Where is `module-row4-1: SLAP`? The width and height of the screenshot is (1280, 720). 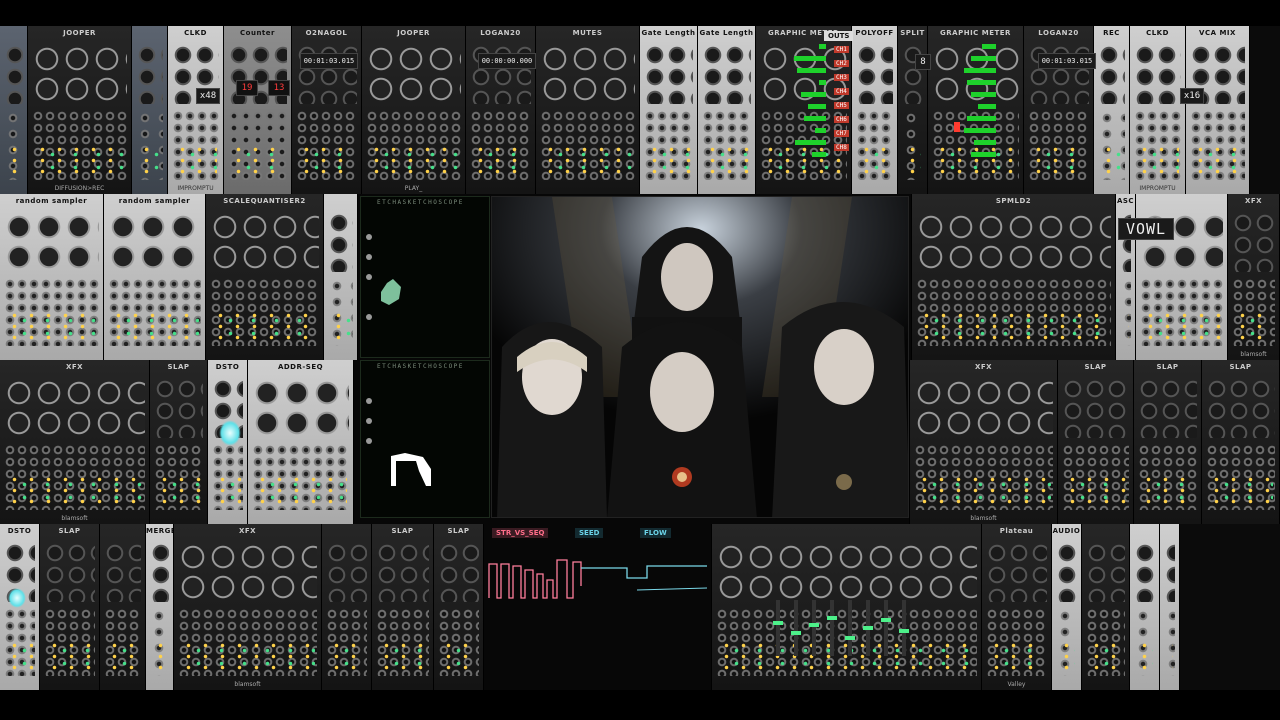 module-row4-1: SLAP is located at coordinates (70, 607).